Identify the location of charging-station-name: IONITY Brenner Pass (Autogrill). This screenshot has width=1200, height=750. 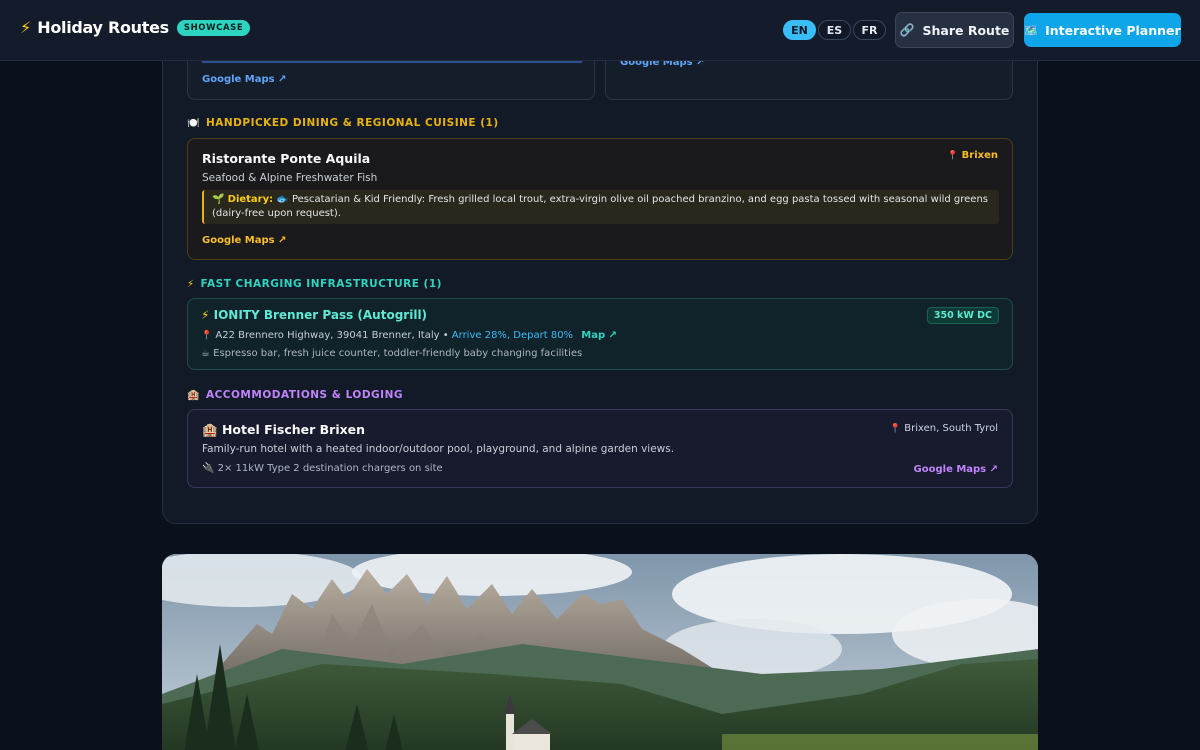
(320, 315).